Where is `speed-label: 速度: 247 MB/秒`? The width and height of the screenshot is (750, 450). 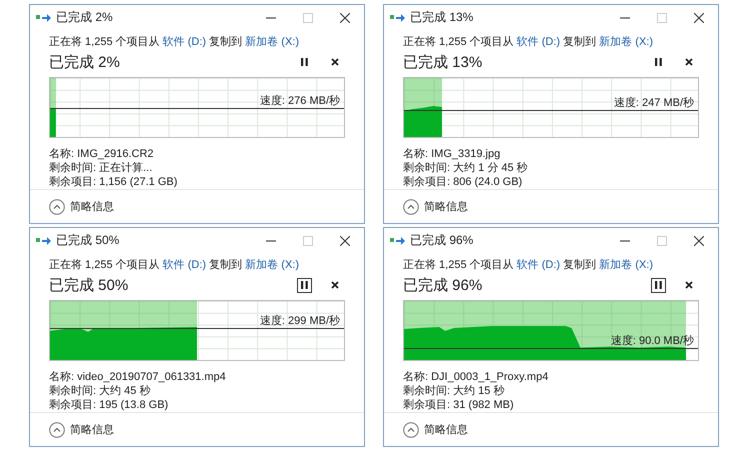
speed-label: 速度: 247 MB/秒 is located at coordinates (654, 103).